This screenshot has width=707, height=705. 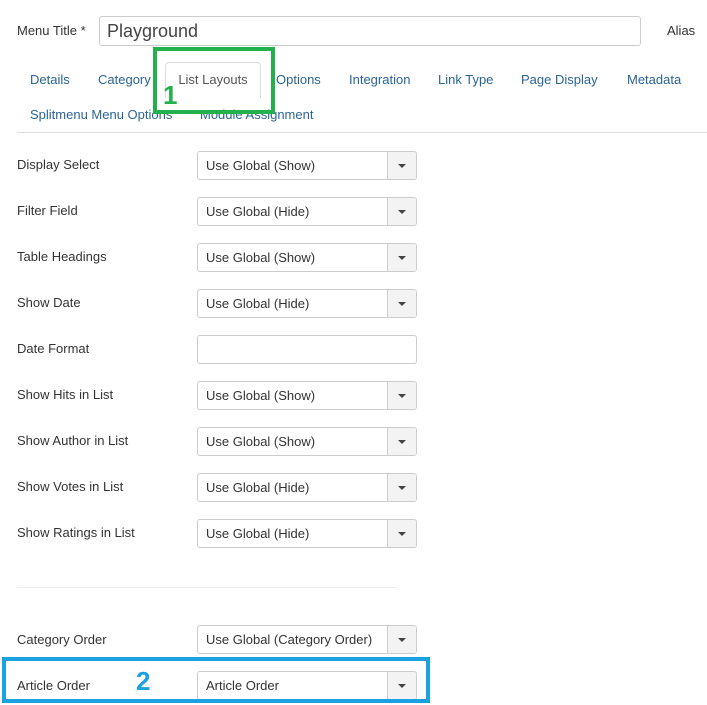 I want to click on annotation-marker-2: 2, so click(x=143, y=681).